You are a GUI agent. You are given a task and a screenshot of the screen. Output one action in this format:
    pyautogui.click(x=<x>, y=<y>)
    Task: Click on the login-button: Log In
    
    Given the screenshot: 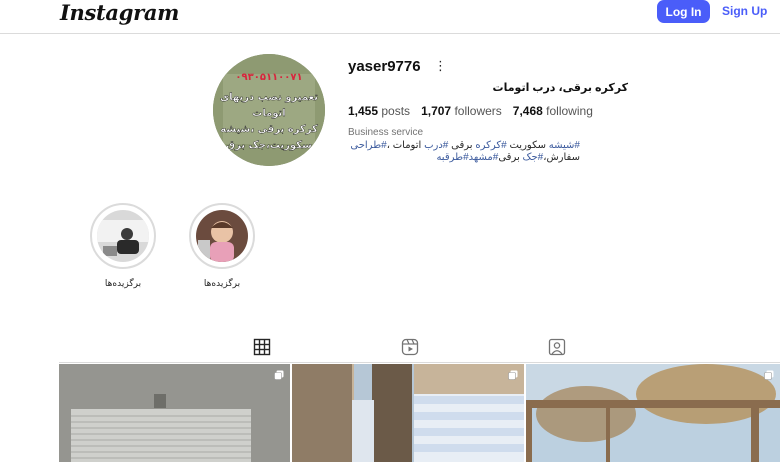 What is the action you would take?
    pyautogui.click(x=683, y=11)
    